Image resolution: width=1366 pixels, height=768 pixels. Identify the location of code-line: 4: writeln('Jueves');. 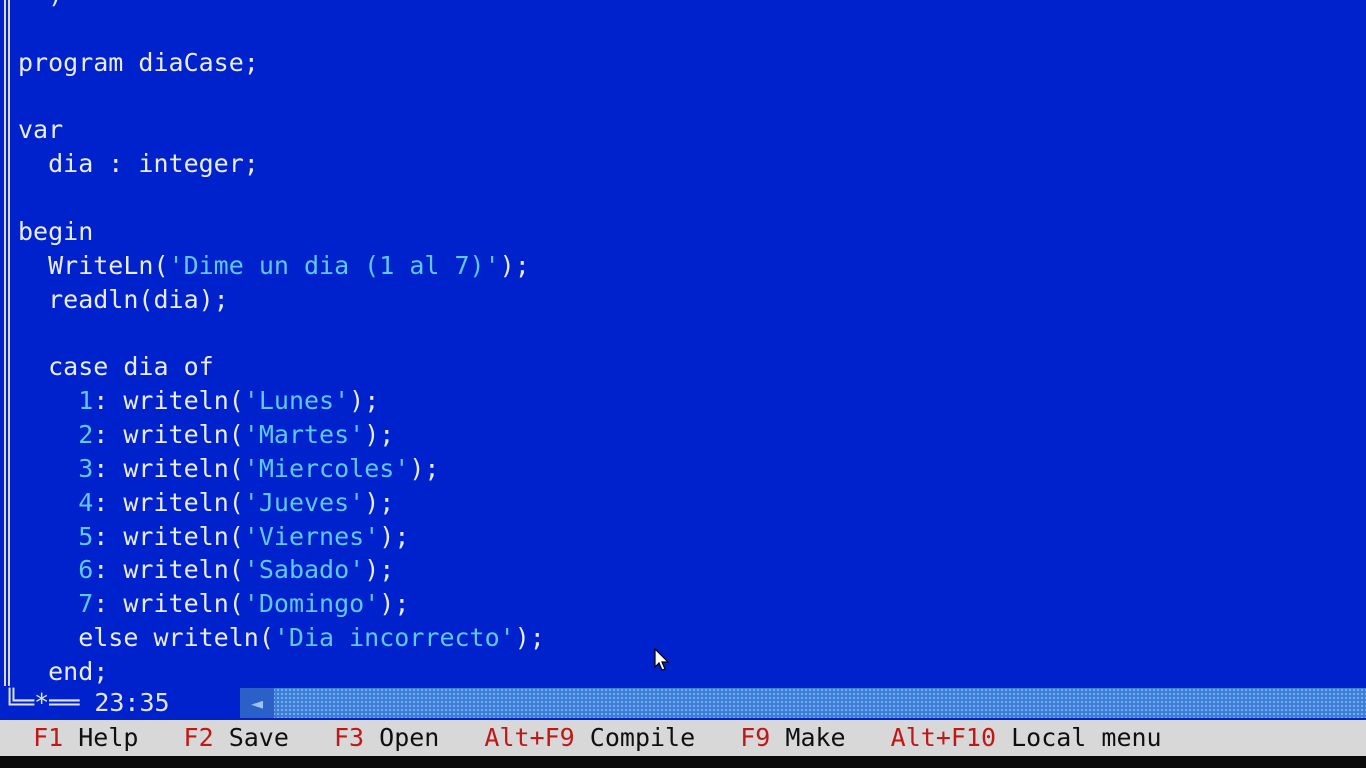
(281, 503).